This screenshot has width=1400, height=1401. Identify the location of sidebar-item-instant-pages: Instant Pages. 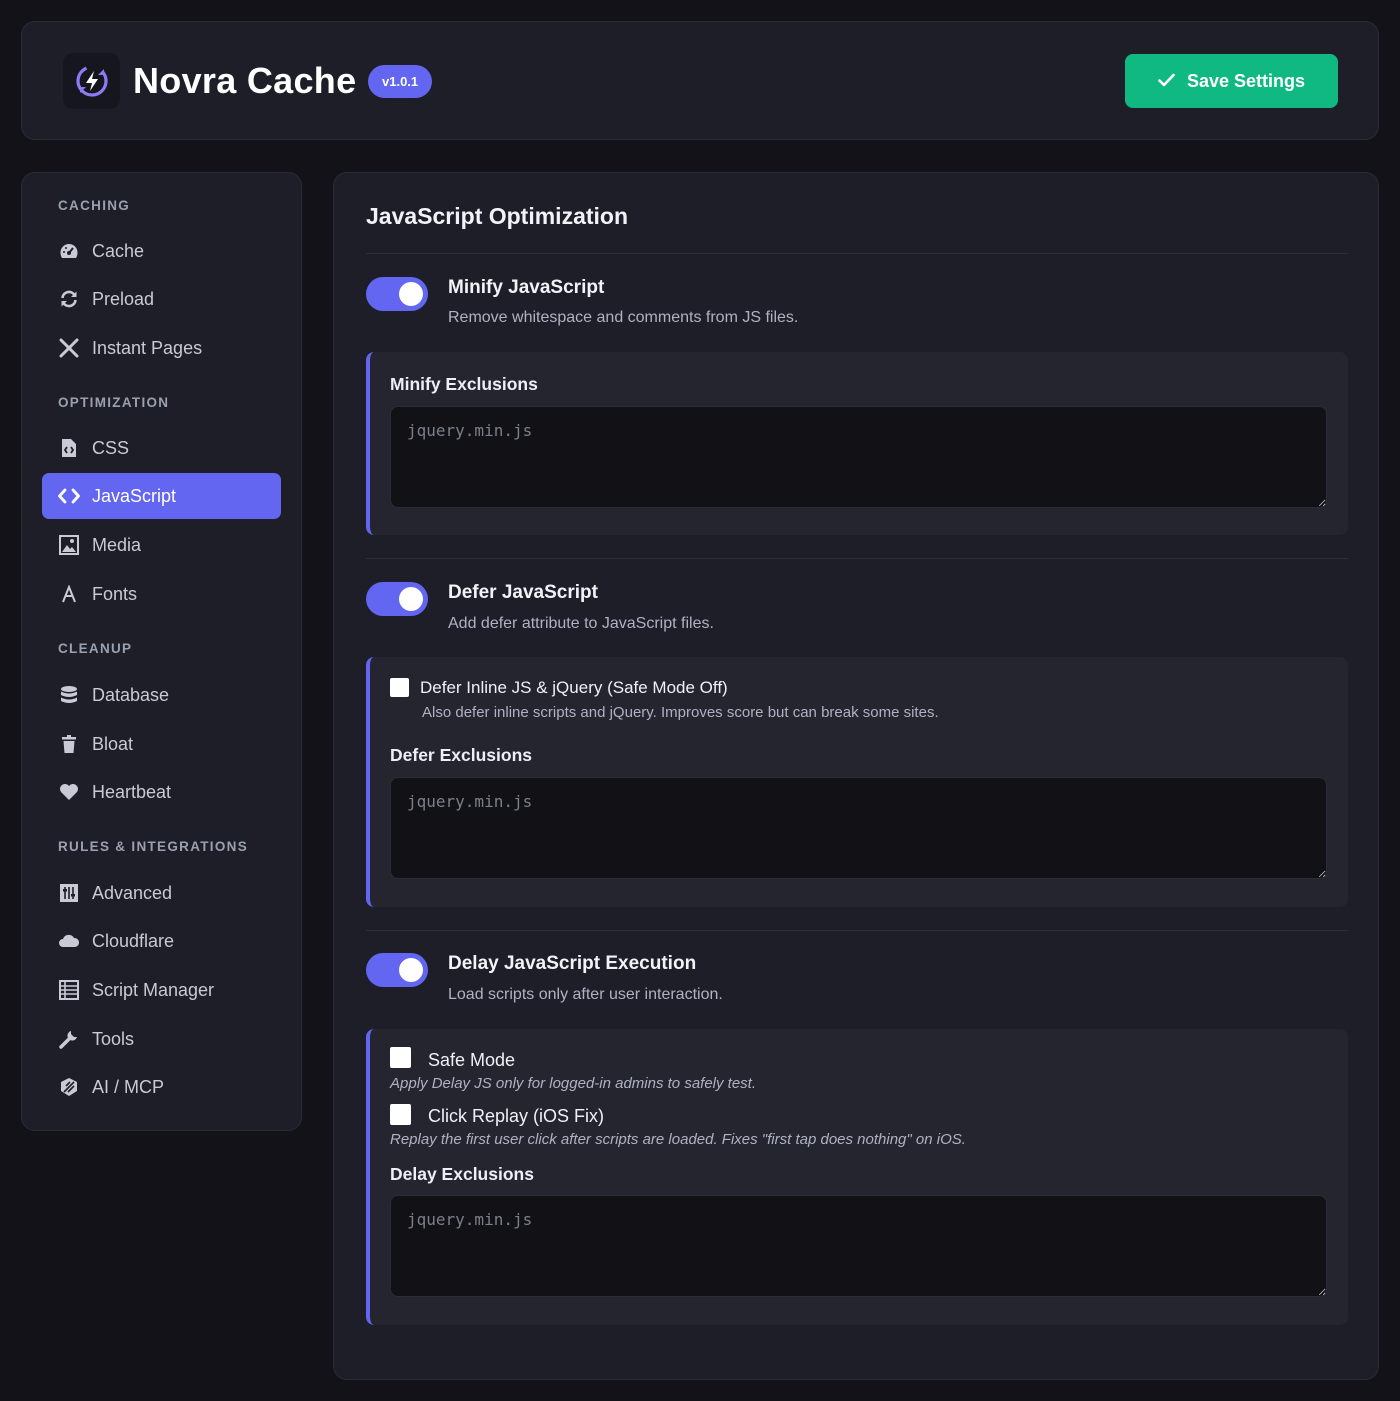
(161, 348).